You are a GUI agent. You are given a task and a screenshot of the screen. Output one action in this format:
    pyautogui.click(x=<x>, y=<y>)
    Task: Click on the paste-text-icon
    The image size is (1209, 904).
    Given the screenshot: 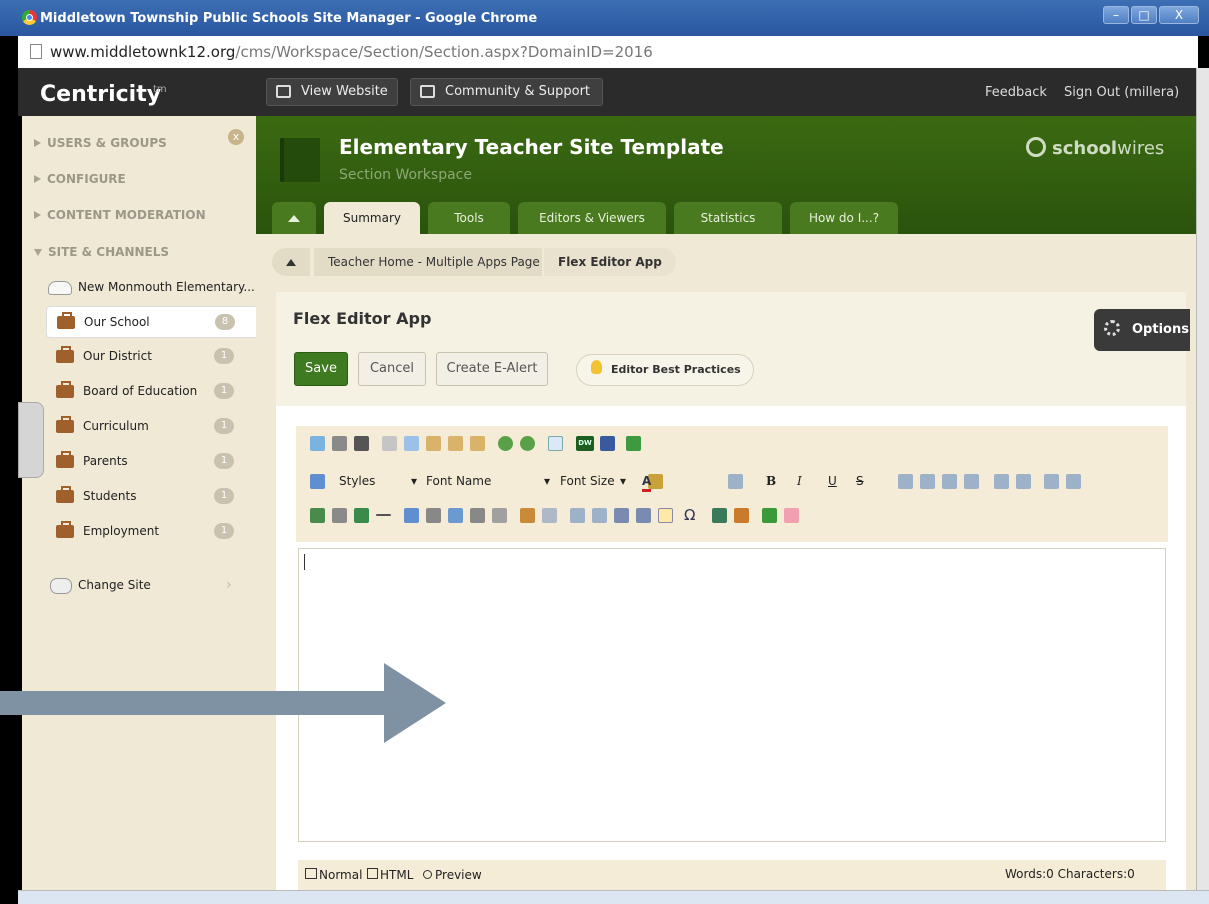 What is the action you would take?
    pyautogui.click(x=477, y=443)
    